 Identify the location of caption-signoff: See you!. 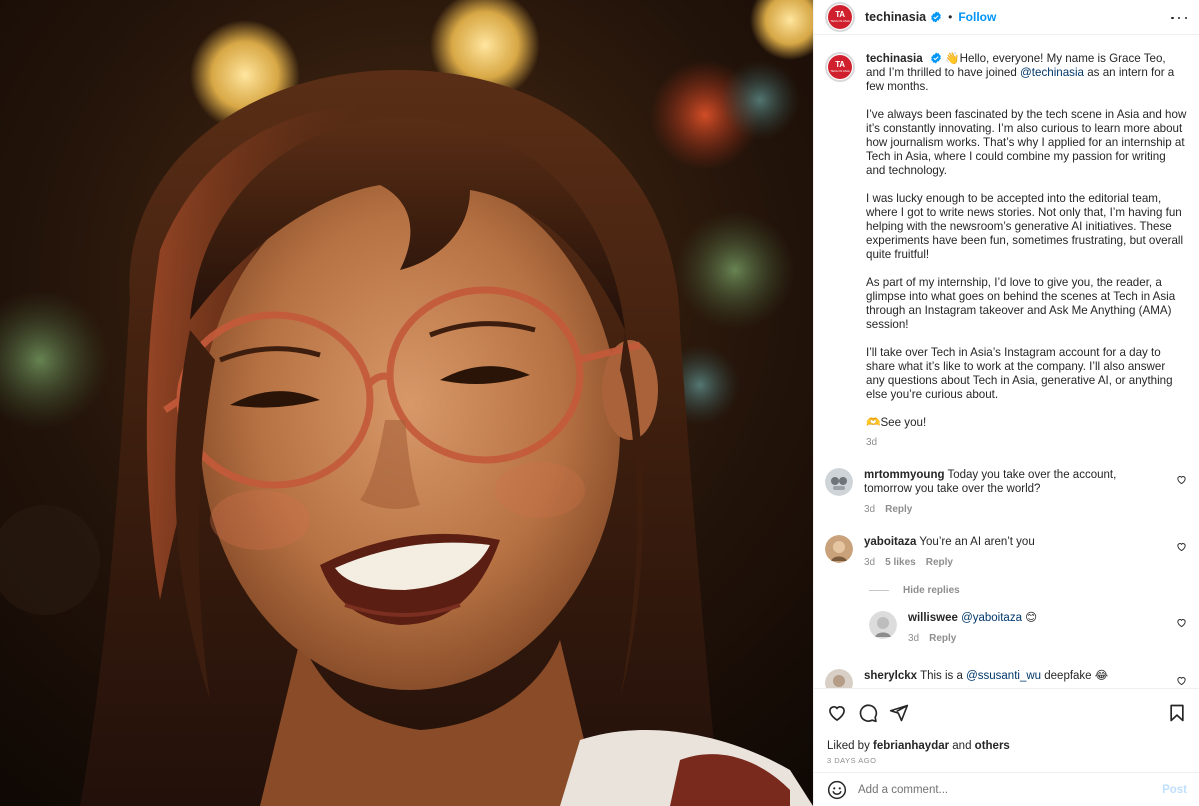
(903, 422).